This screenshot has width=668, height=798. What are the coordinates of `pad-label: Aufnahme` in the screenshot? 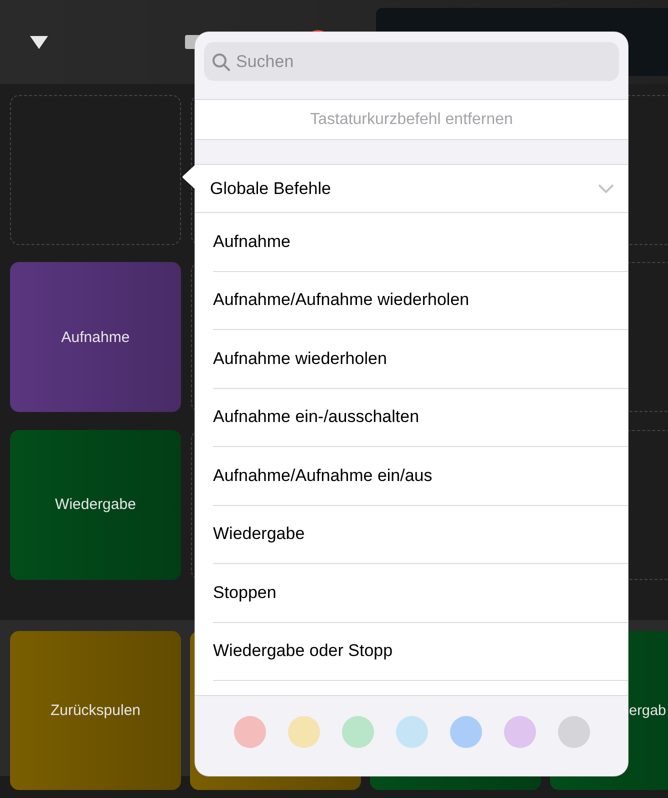 It's located at (95, 337).